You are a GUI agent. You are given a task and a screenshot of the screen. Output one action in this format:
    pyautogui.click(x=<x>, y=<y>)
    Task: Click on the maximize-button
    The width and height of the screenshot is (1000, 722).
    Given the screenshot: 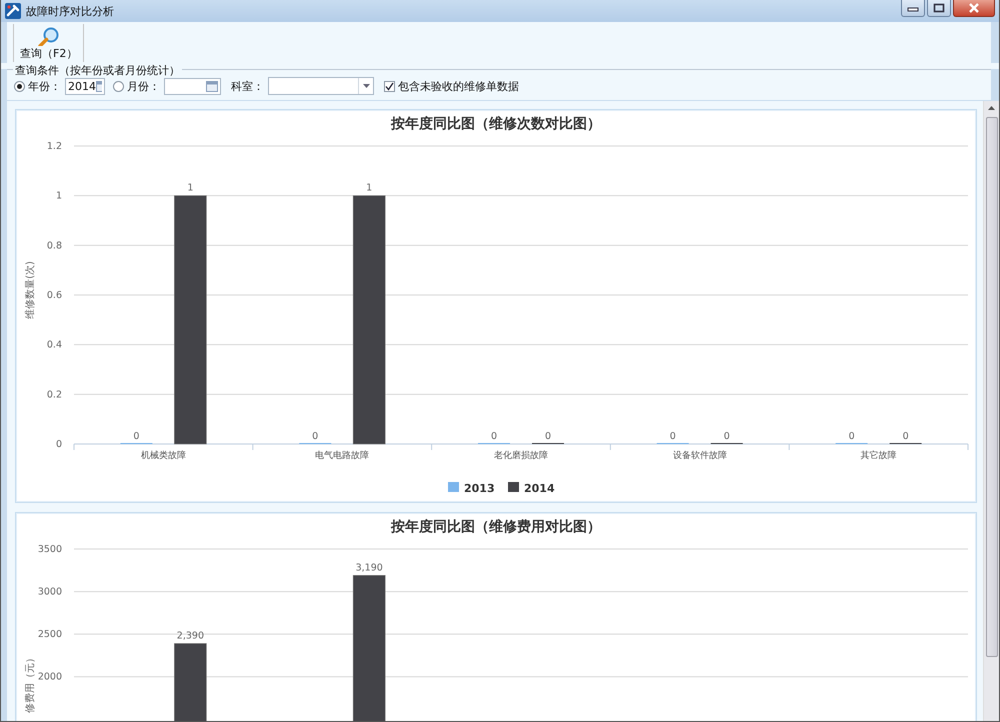 What is the action you would take?
    pyautogui.click(x=939, y=8)
    